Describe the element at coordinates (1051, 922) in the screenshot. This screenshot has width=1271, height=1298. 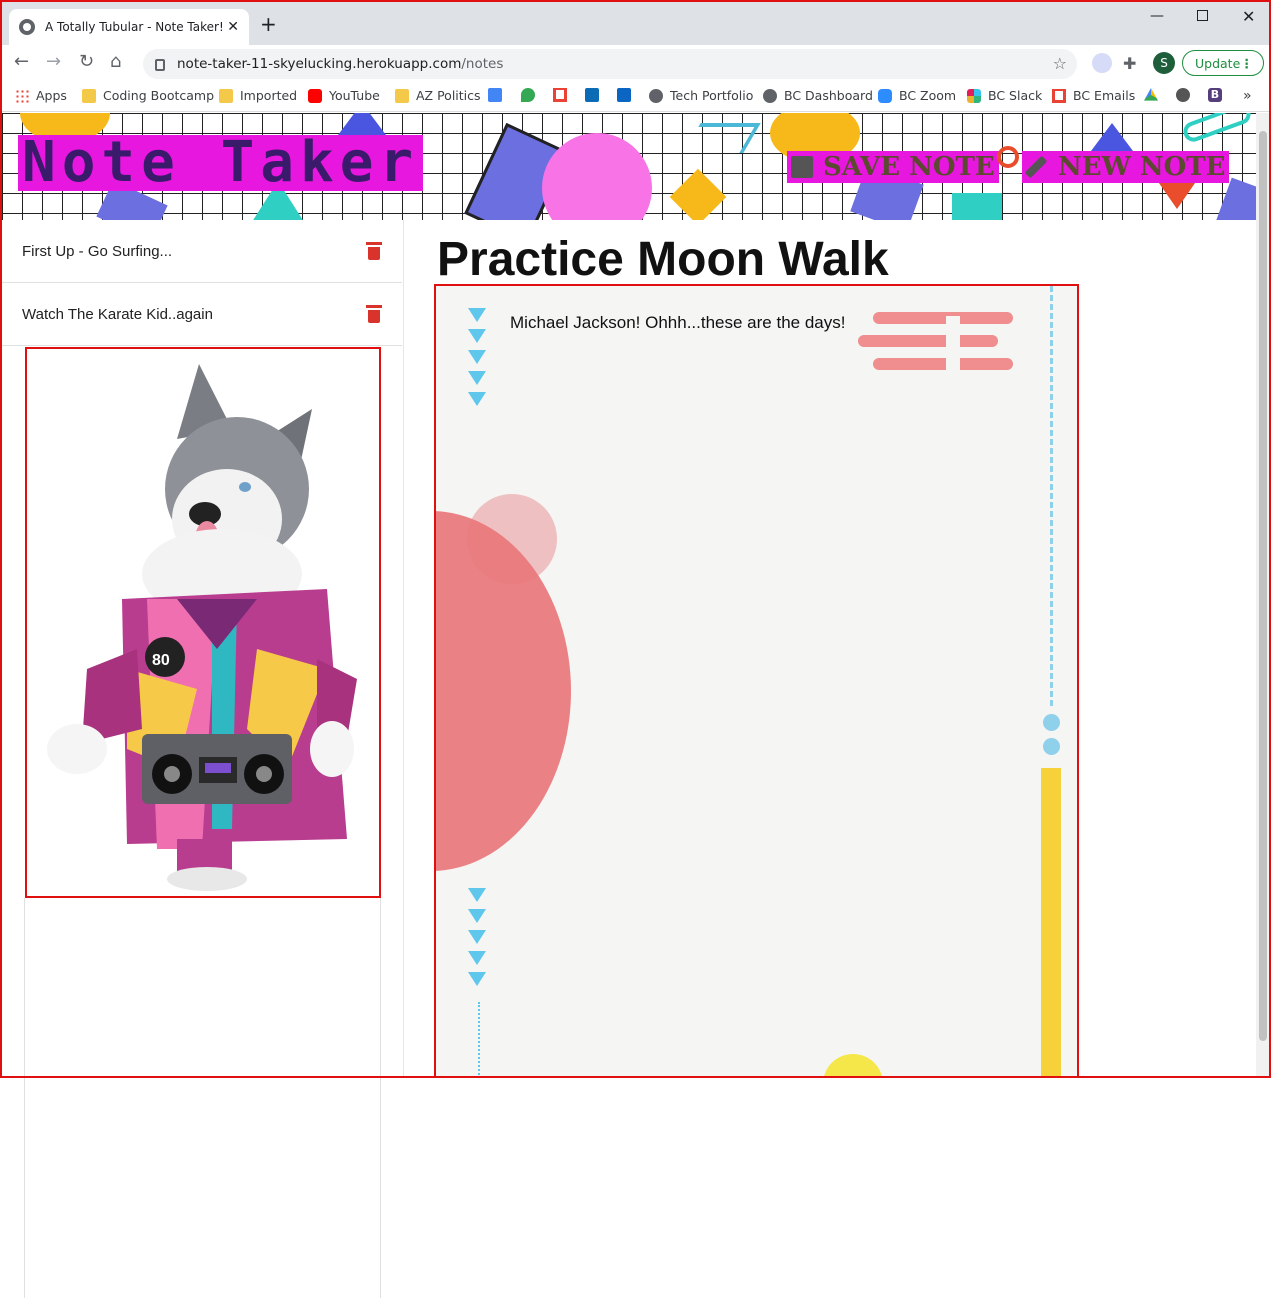
I see `yellow-bar-decoration` at that location.